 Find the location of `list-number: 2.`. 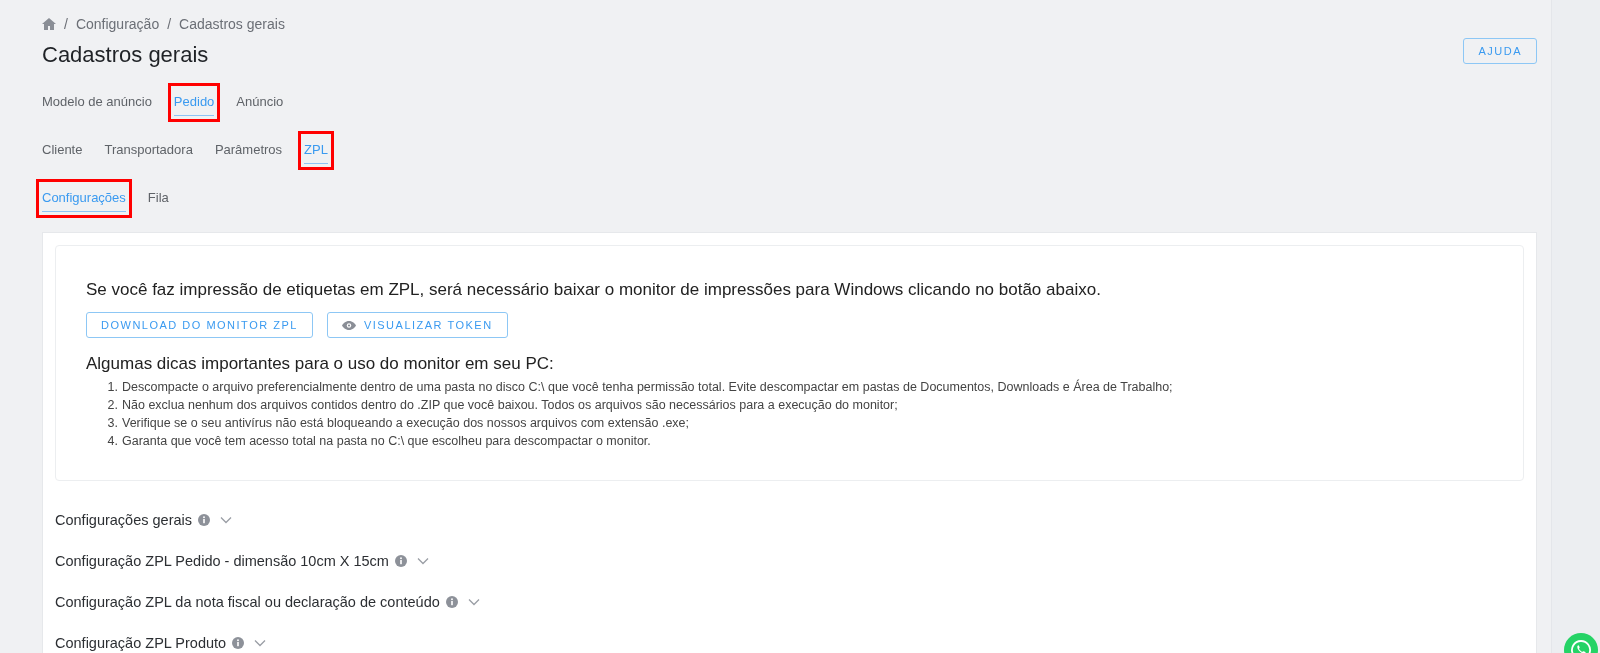

list-number: 2. is located at coordinates (112, 405).